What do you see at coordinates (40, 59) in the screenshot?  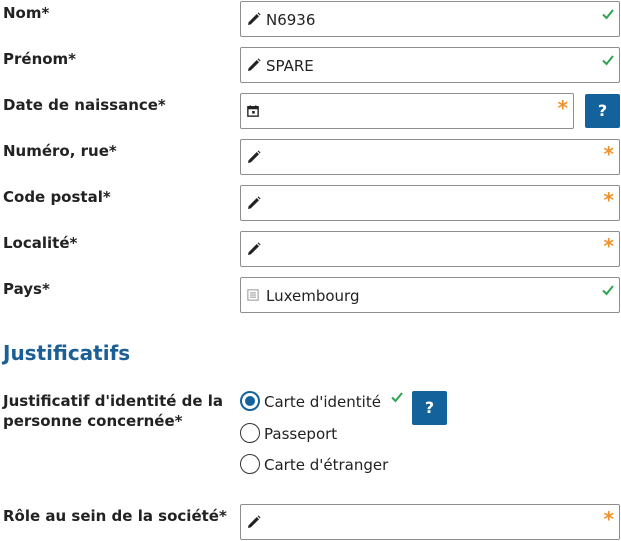 I see `prenom-label: Prénom*` at bounding box center [40, 59].